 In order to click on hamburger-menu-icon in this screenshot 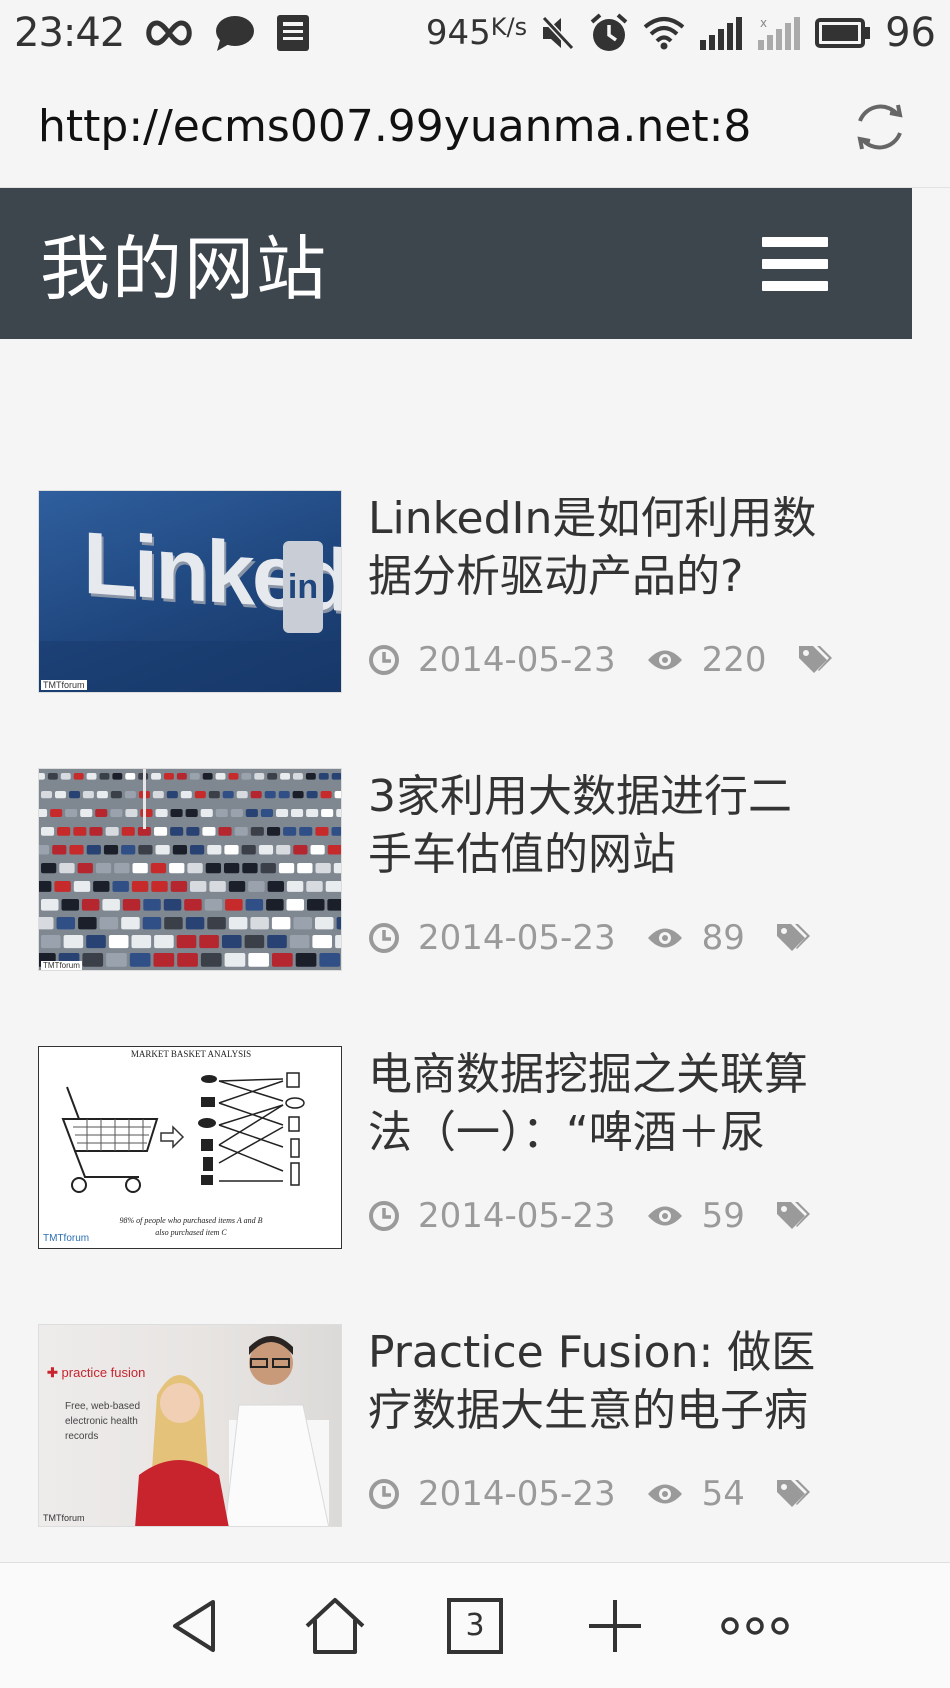, I will do `click(795, 263)`.